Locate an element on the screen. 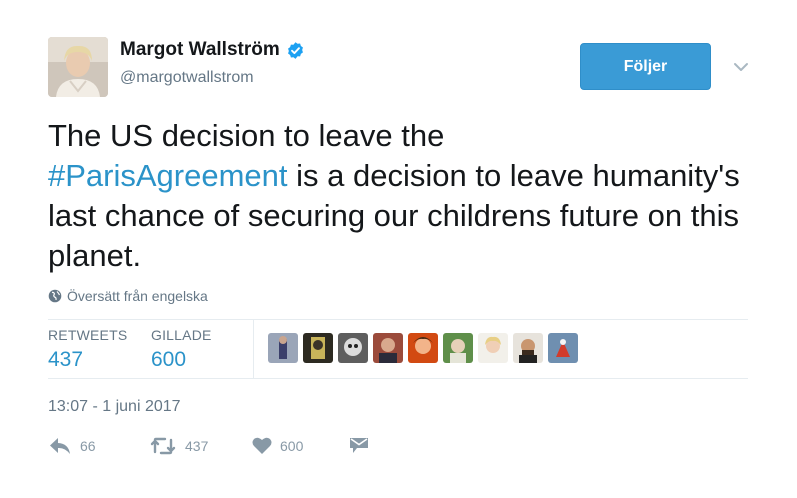 The height and width of the screenshot is (498, 797). retweet-icon is located at coordinates (163, 446).